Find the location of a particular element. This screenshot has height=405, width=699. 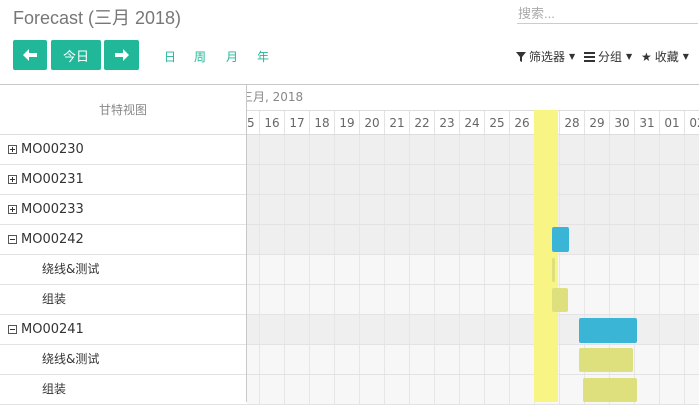

search-input is located at coordinates (607, 13).